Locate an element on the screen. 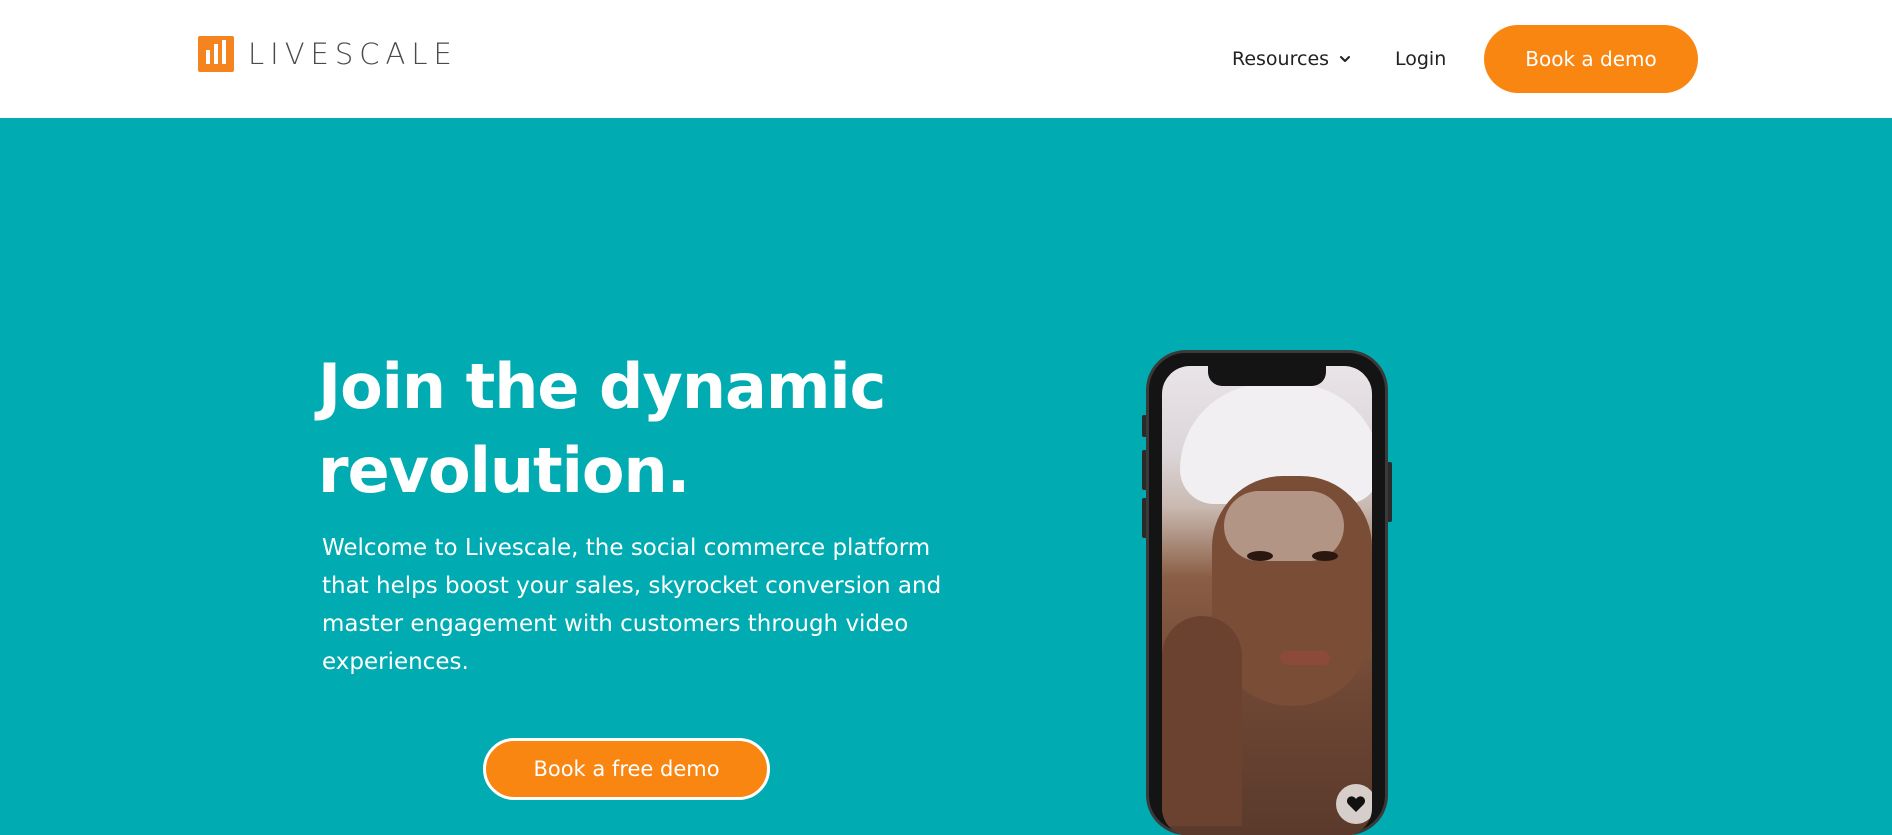 The width and height of the screenshot is (1892, 835). chevron-down-icon is located at coordinates (1345, 59).